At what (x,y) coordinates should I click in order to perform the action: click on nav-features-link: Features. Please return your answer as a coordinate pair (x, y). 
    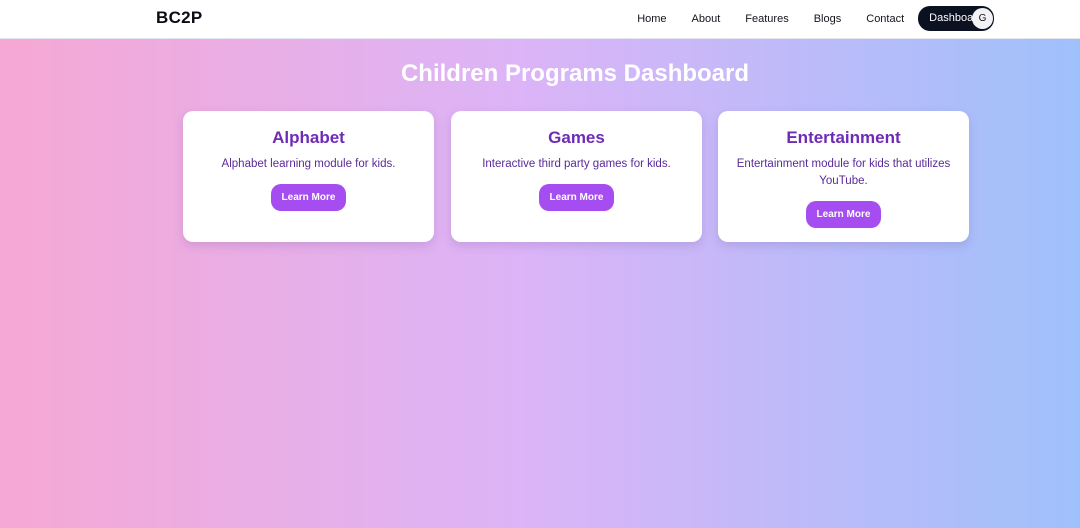
    Looking at the image, I should click on (766, 19).